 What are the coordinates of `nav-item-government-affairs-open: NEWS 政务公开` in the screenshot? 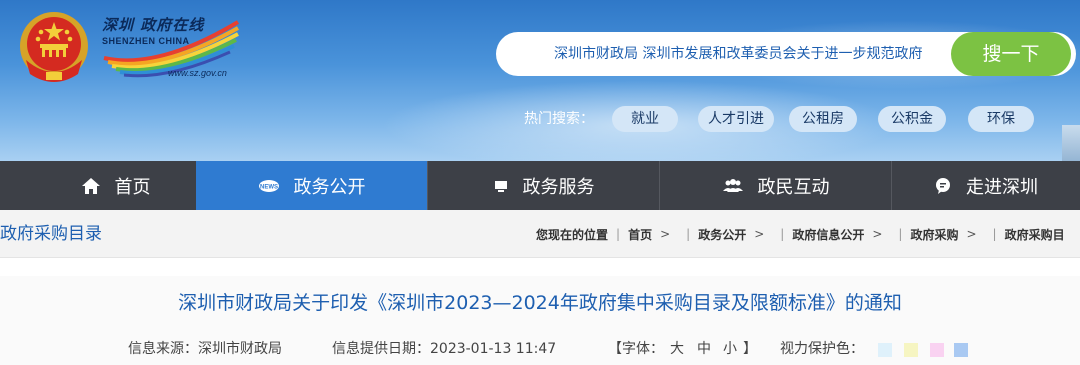 It's located at (312, 185).